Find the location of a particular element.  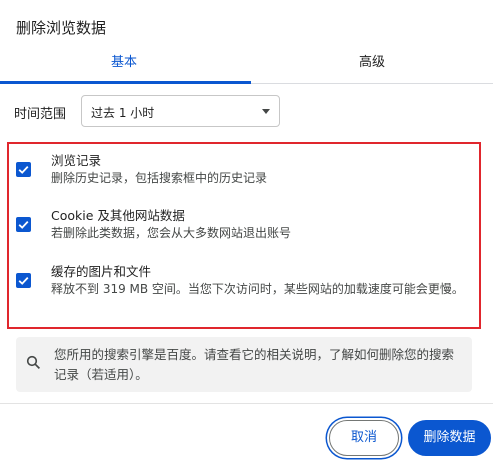

time-range-value: 过去 1 小时 is located at coordinates (123, 113).